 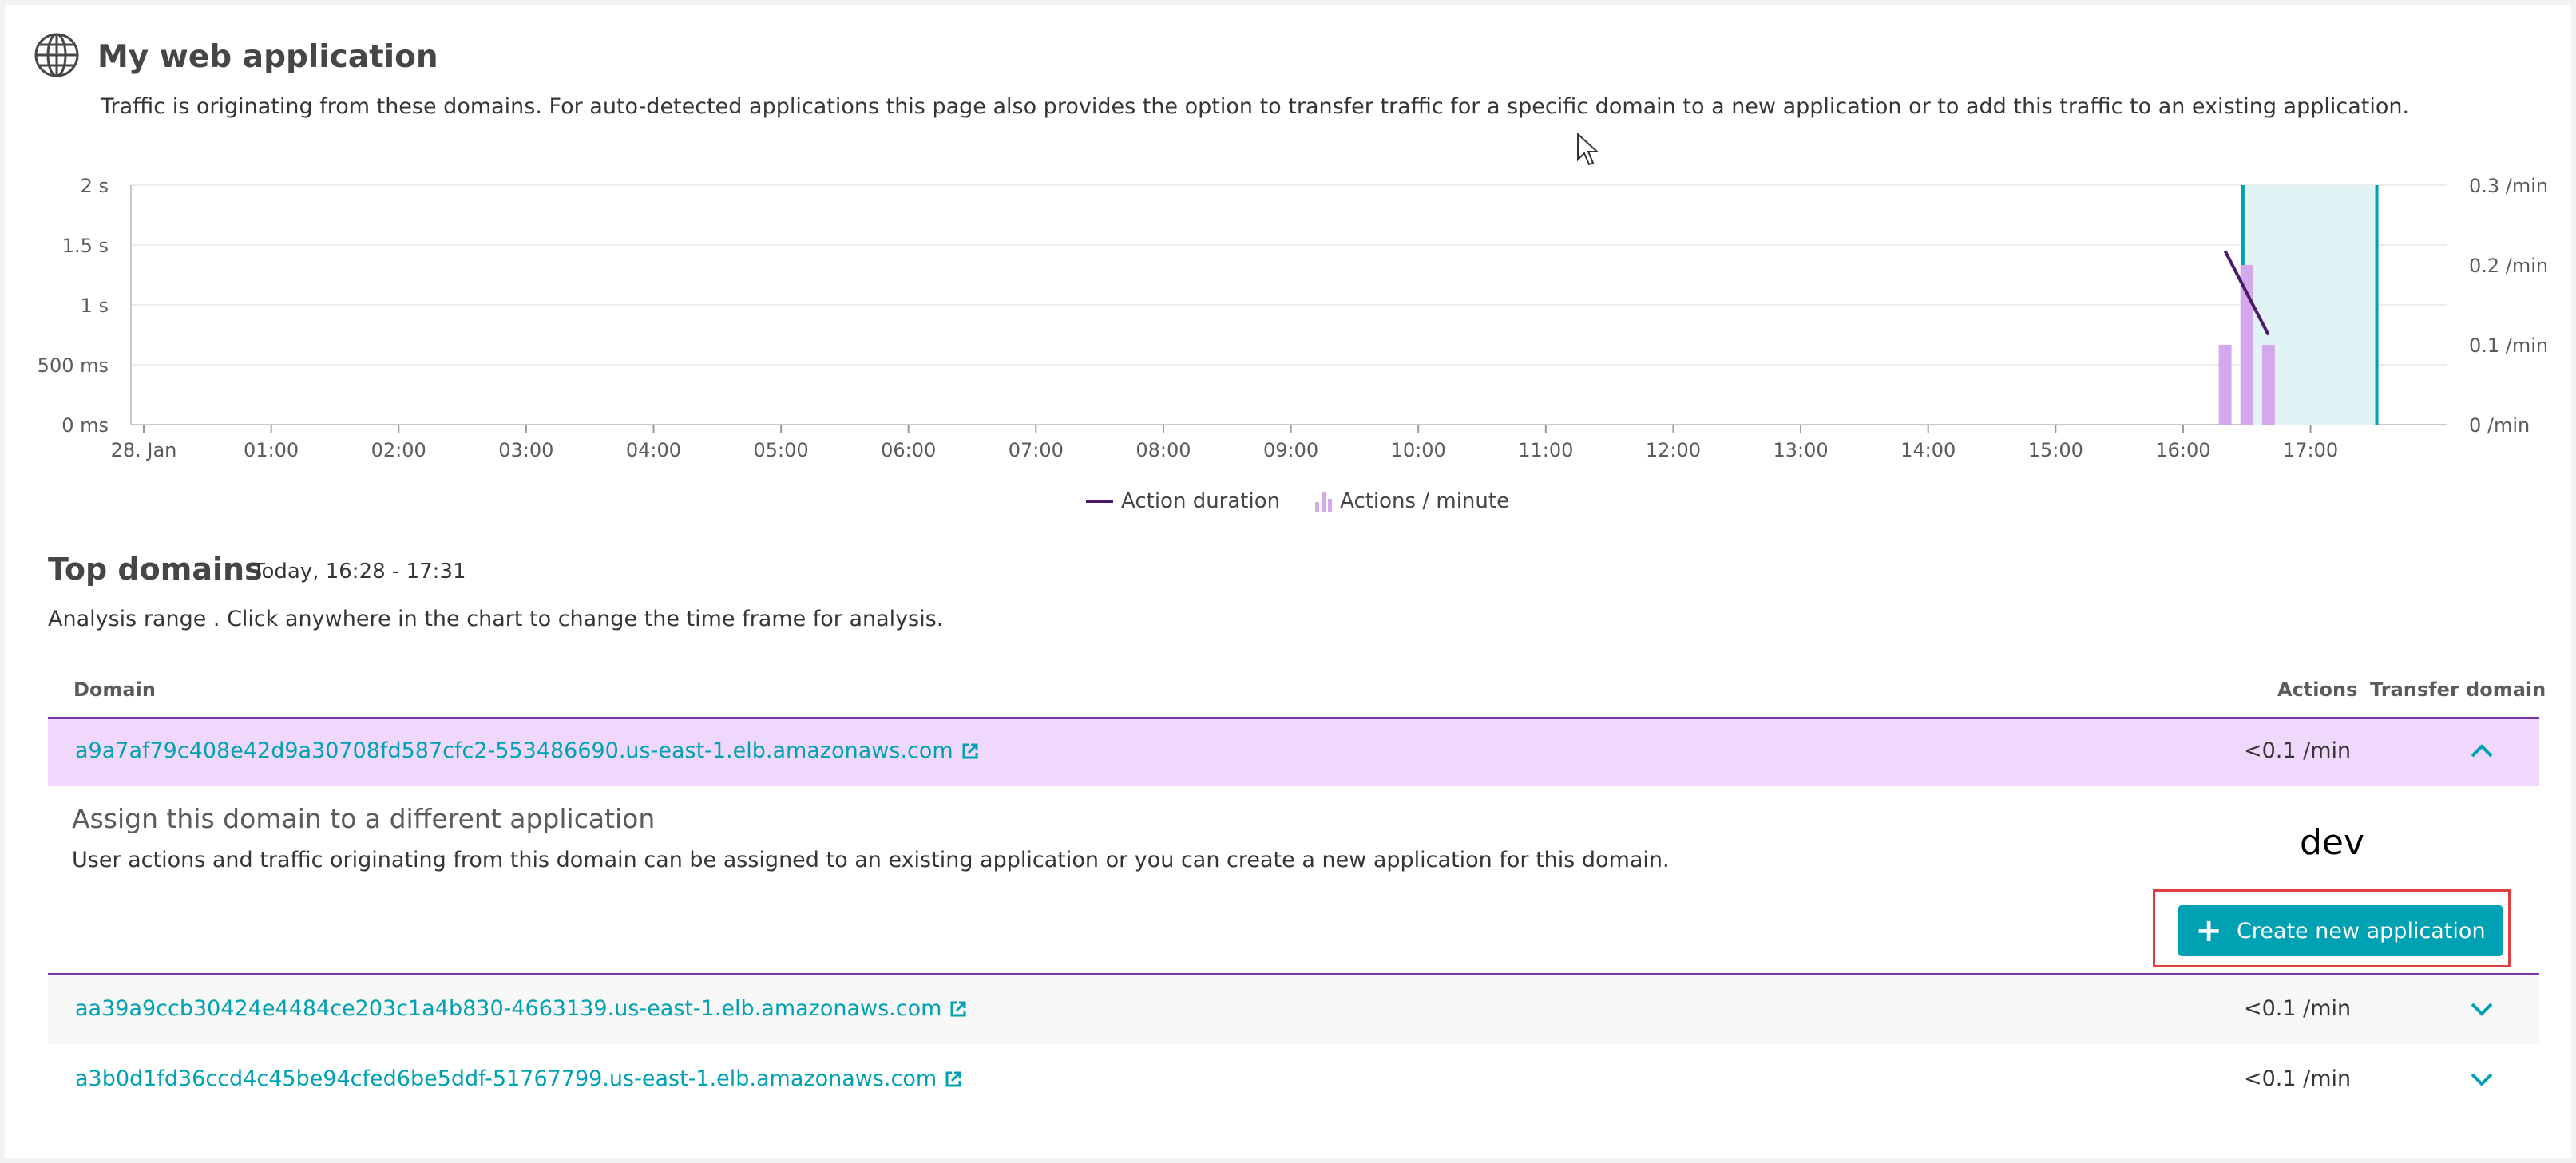 What do you see at coordinates (95, 186) in the screenshot?
I see `y-tick-label: 2 s` at bounding box center [95, 186].